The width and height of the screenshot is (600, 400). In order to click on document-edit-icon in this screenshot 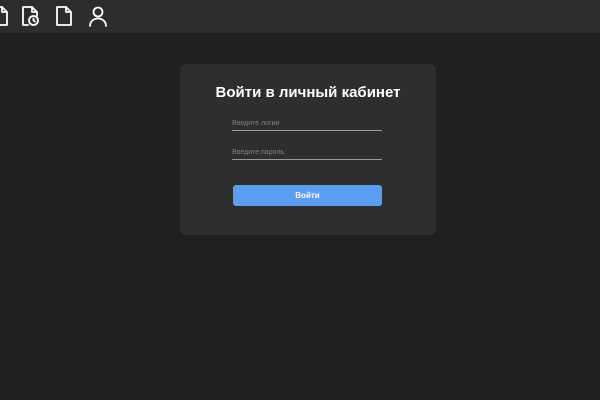, I will do `click(6, 16)`.